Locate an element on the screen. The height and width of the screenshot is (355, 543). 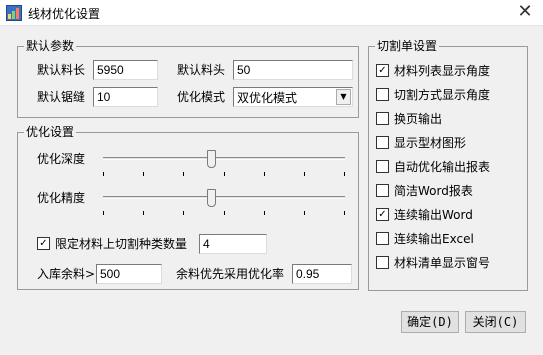
cut-sheet-option-label: 连续输出Excel is located at coordinates (434, 239).